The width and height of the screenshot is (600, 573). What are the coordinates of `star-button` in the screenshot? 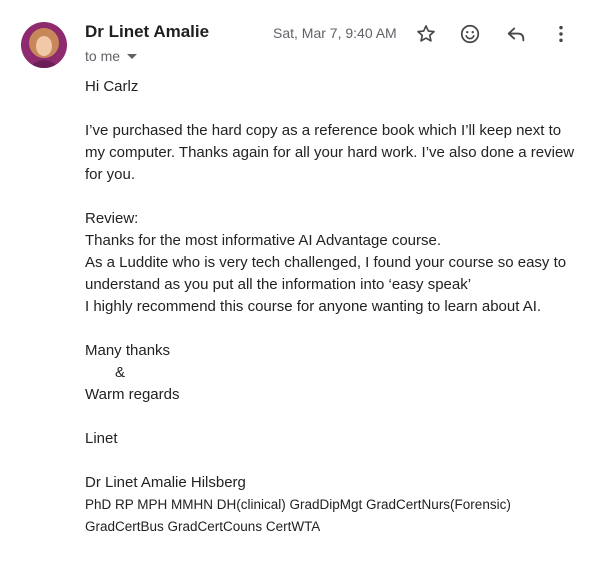 It's located at (426, 34).